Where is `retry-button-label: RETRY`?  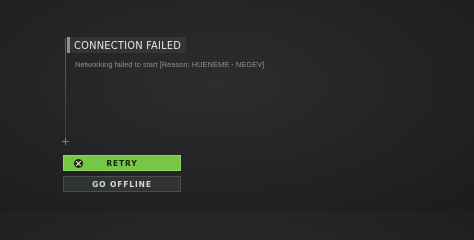
retry-button-label: RETRY is located at coordinates (122, 163).